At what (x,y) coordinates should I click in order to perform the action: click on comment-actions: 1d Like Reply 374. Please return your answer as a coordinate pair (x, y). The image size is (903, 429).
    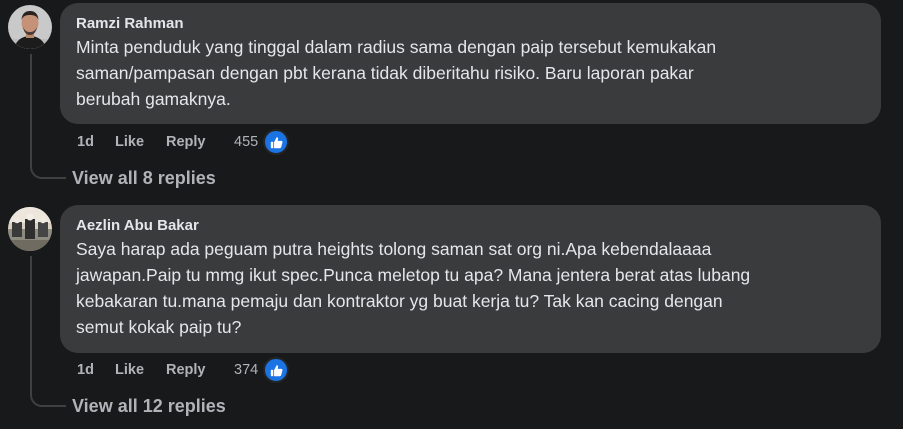
    Looking at the image, I should click on (187, 370).